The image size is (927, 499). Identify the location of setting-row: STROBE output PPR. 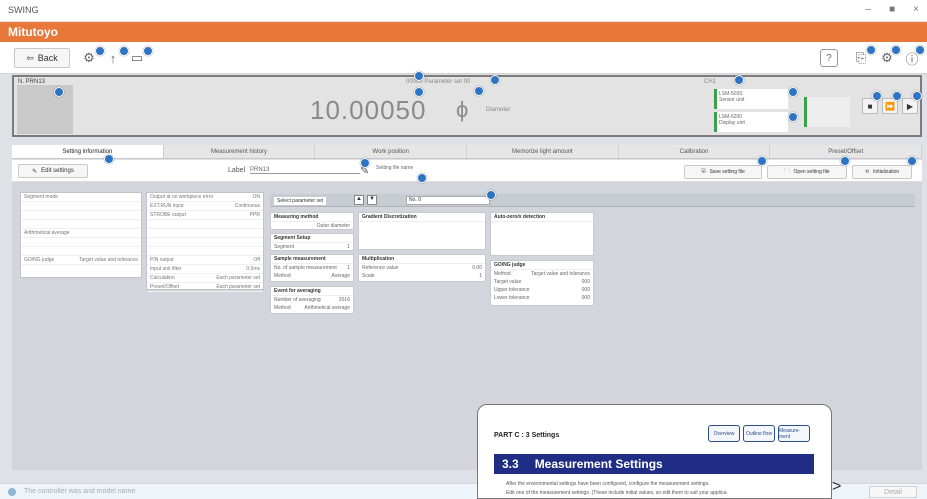
(205, 215).